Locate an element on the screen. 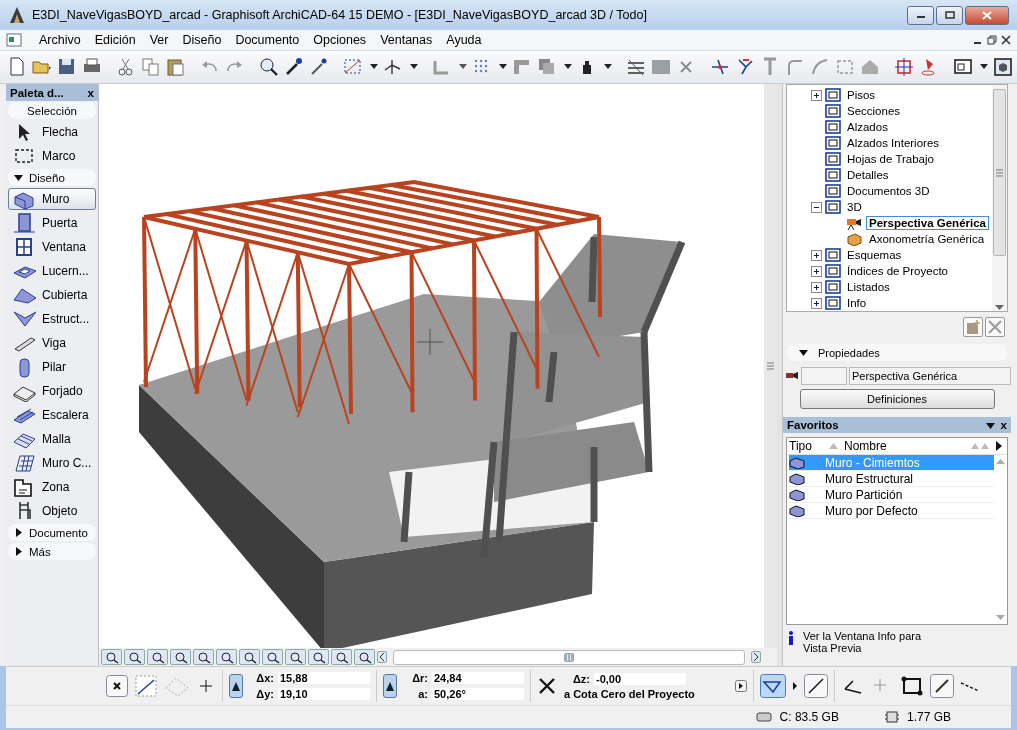  name-field: Perspectiva Genérica is located at coordinates (930, 376).